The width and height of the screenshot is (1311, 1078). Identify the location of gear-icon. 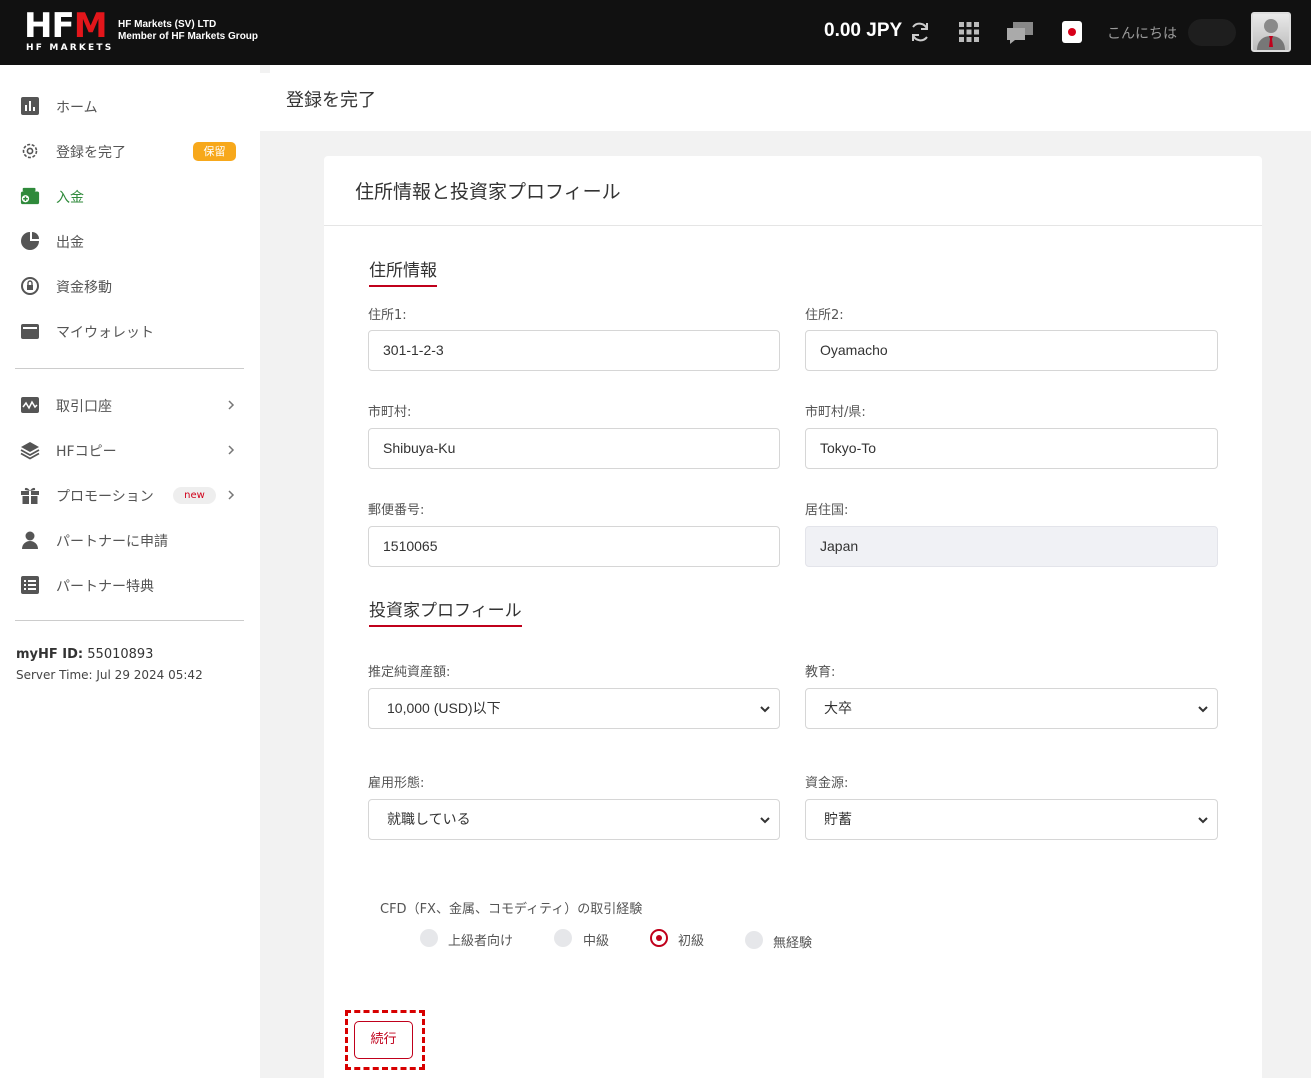
(30, 151).